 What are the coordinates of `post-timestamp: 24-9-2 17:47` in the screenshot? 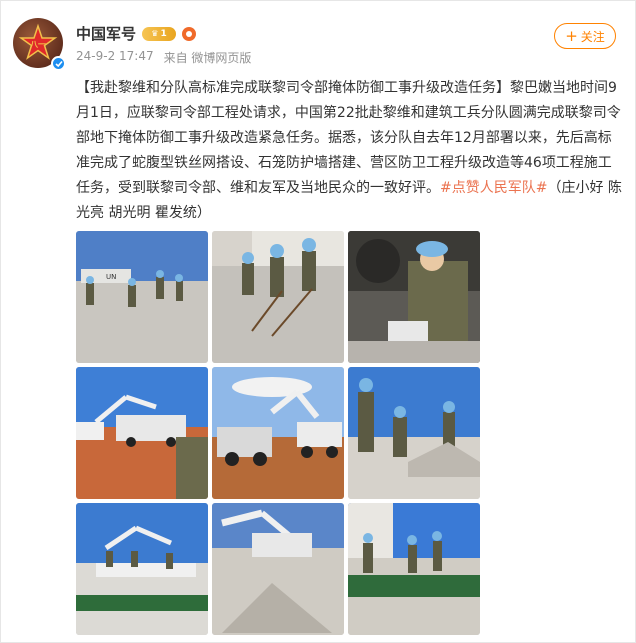 It's located at (115, 57).